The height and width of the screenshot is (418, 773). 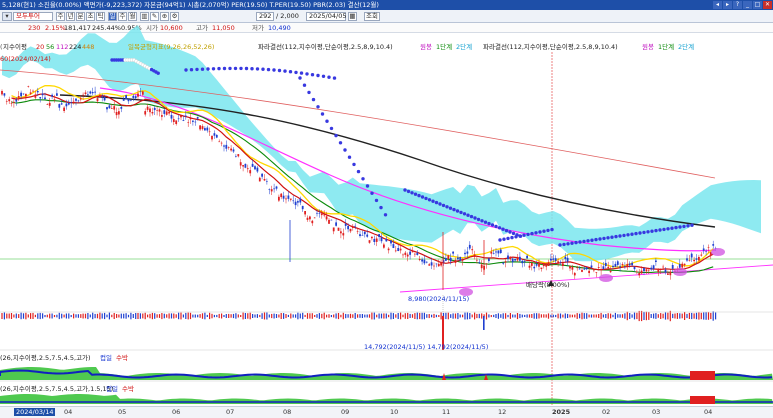 What do you see at coordinates (106, 358) in the screenshot?
I see `macd1-tag-0: 컵일` at bounding box center [106, 358].